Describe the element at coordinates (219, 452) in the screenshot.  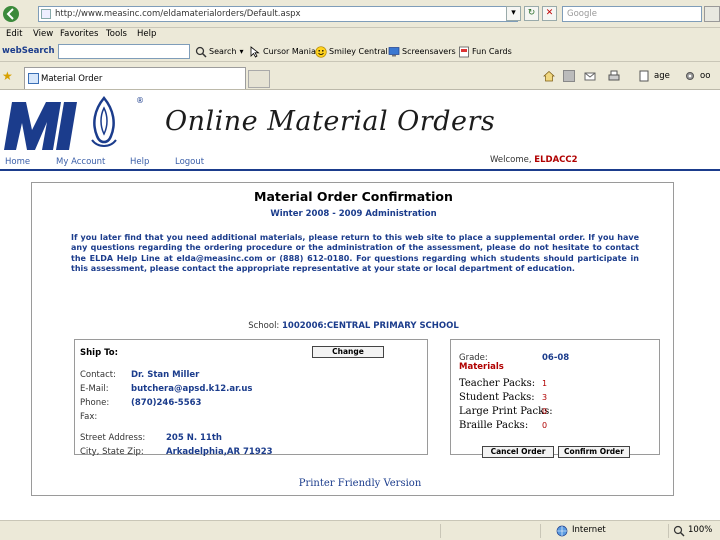
I see `city-value: Arkadelphia,AR 71923` at that location.